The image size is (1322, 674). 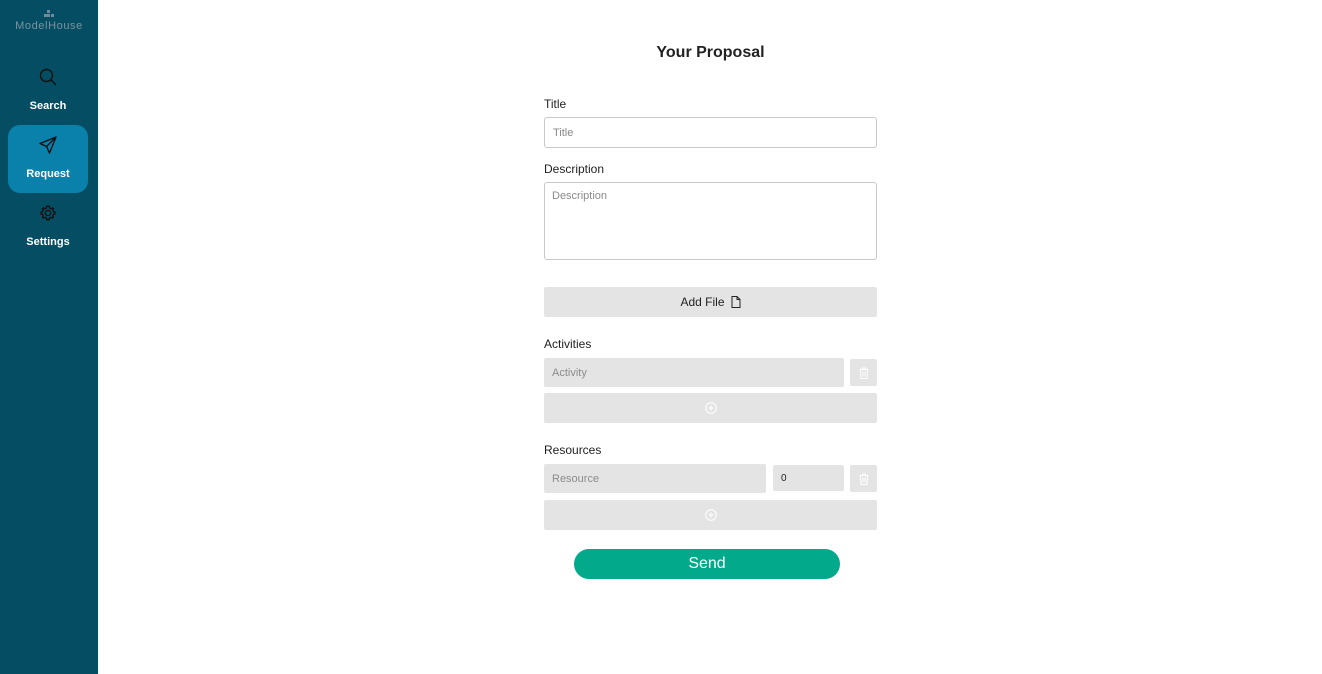 What do you see at coordinates (48, 77) in the screenshot?
I see `search-icon` at bounding box center [48, 77].